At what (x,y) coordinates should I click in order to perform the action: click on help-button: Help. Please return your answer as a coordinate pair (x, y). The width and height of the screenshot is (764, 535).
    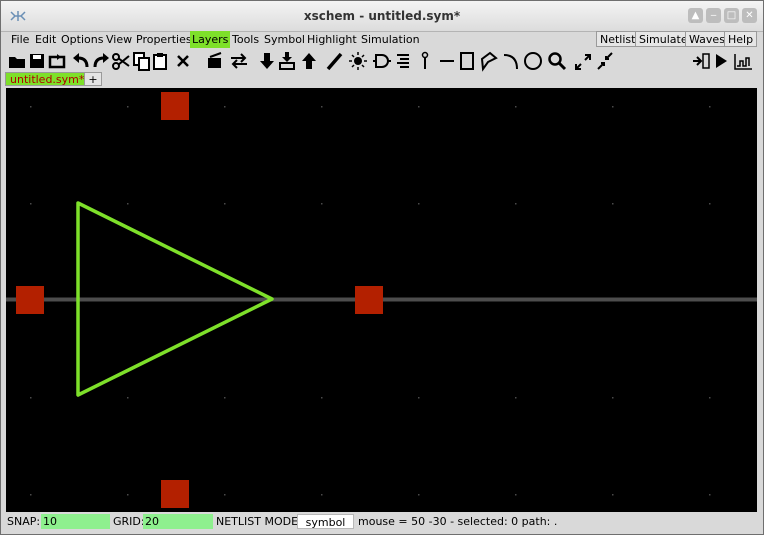
    Looking at the image, I should click on (741, 39).